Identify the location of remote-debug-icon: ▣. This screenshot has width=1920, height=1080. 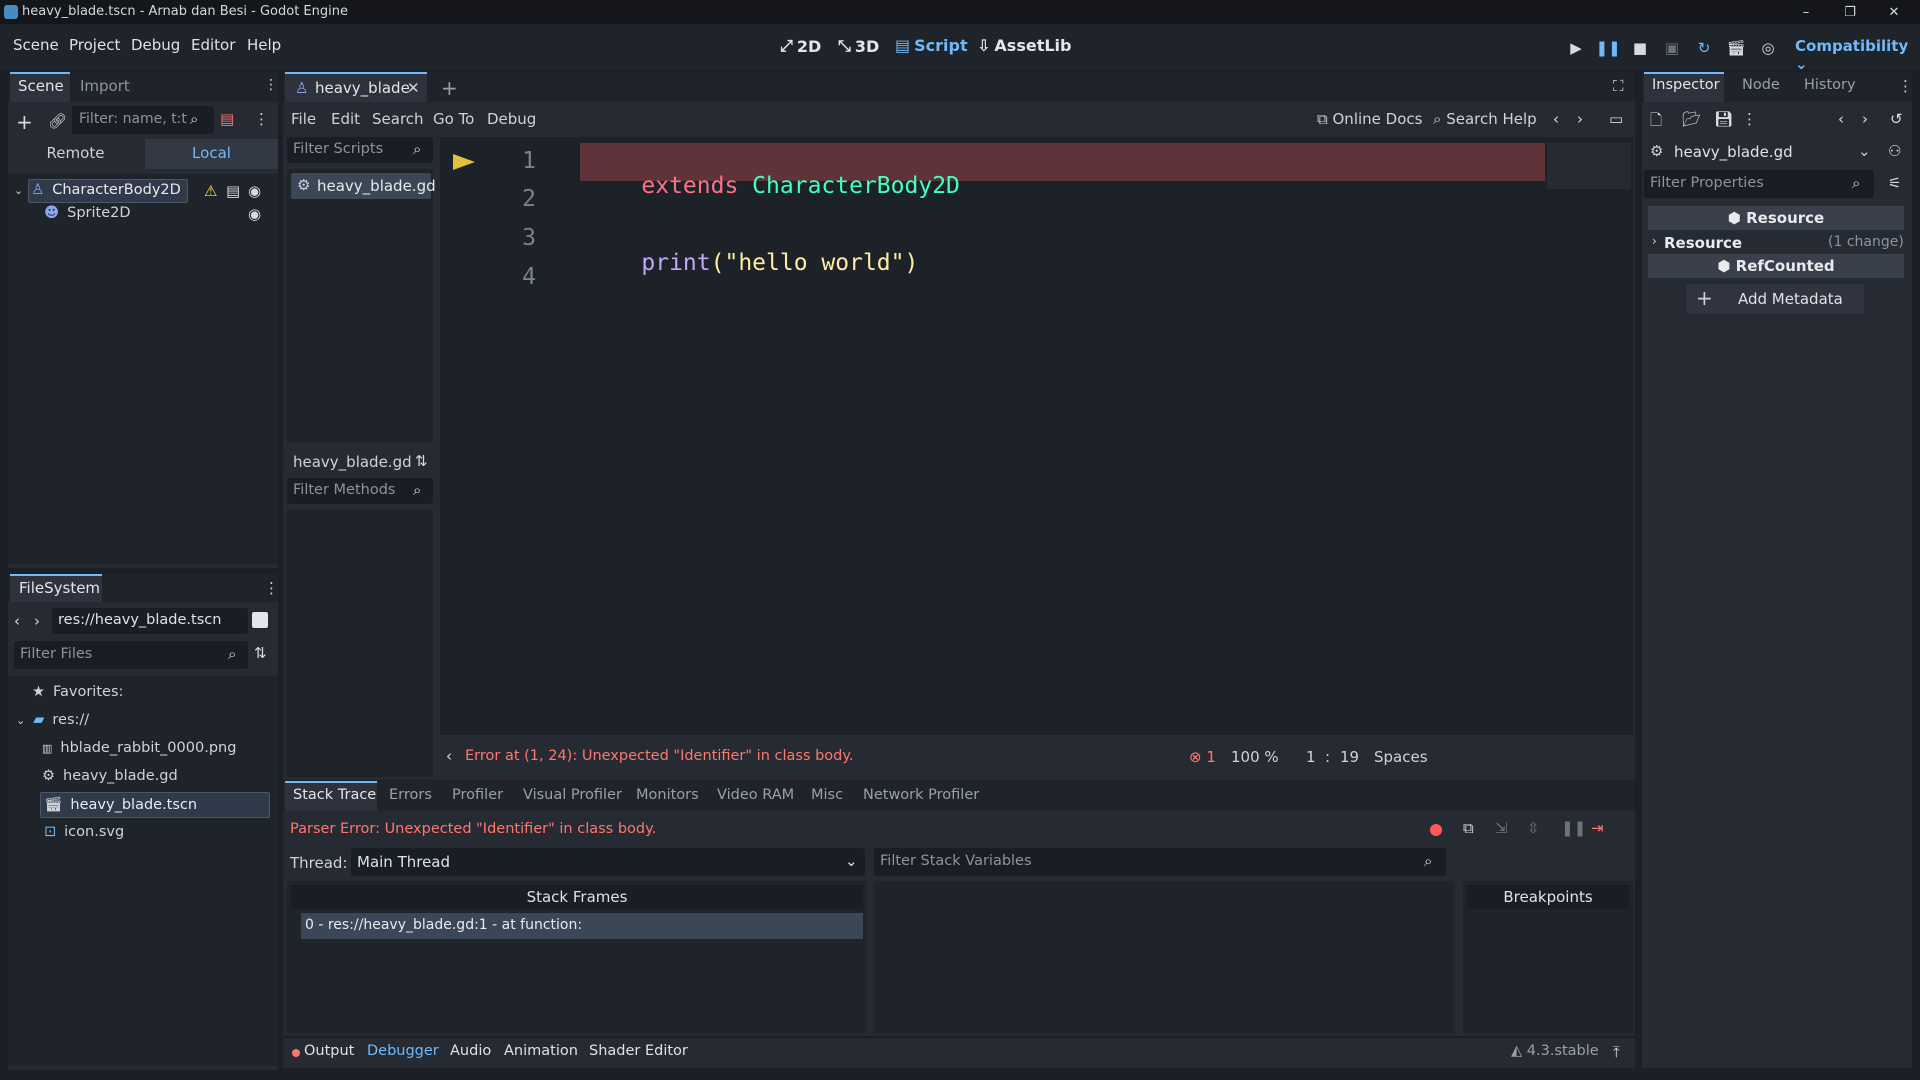
(1672, 48).